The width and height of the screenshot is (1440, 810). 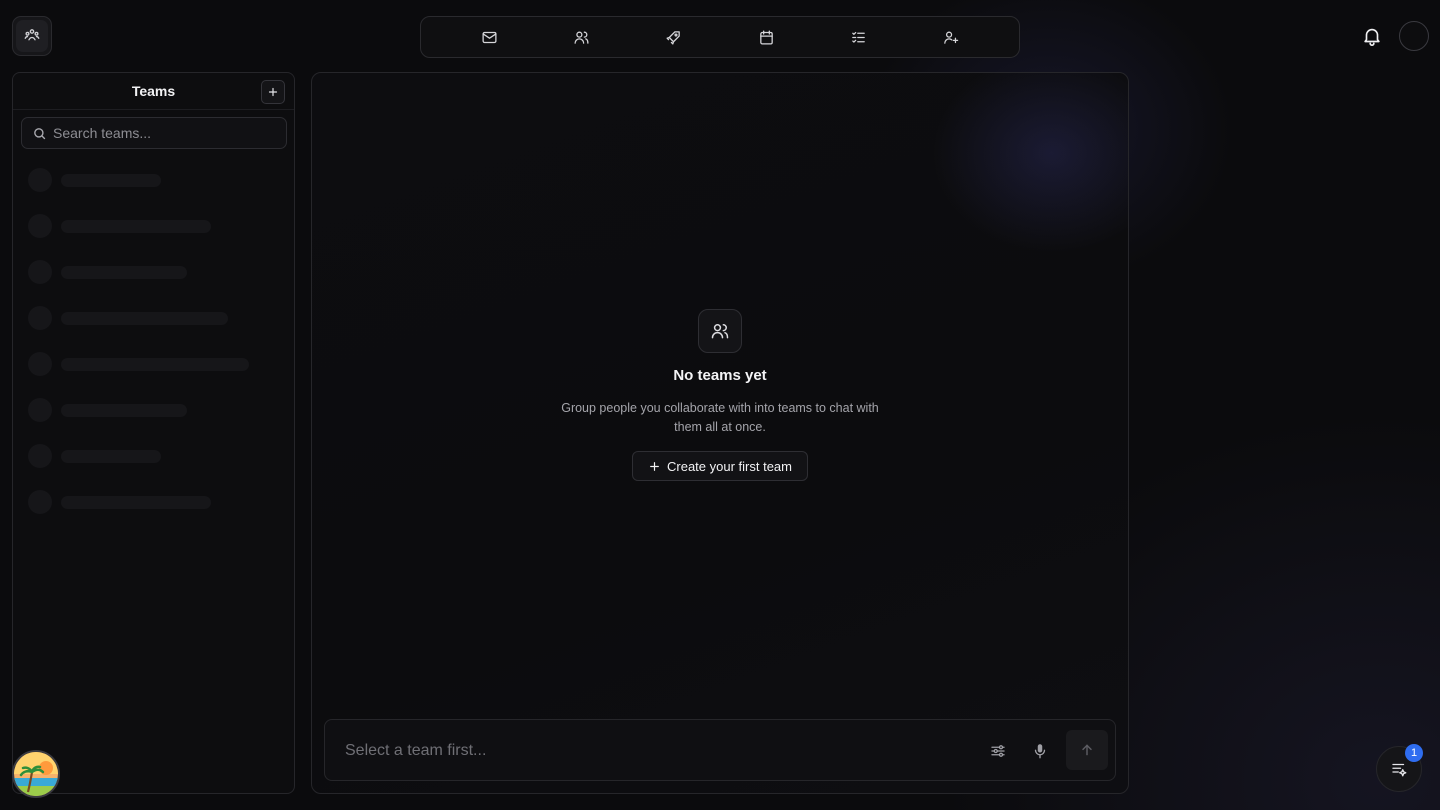 I want to click on bell-icon, so click(x=1372, y=37).